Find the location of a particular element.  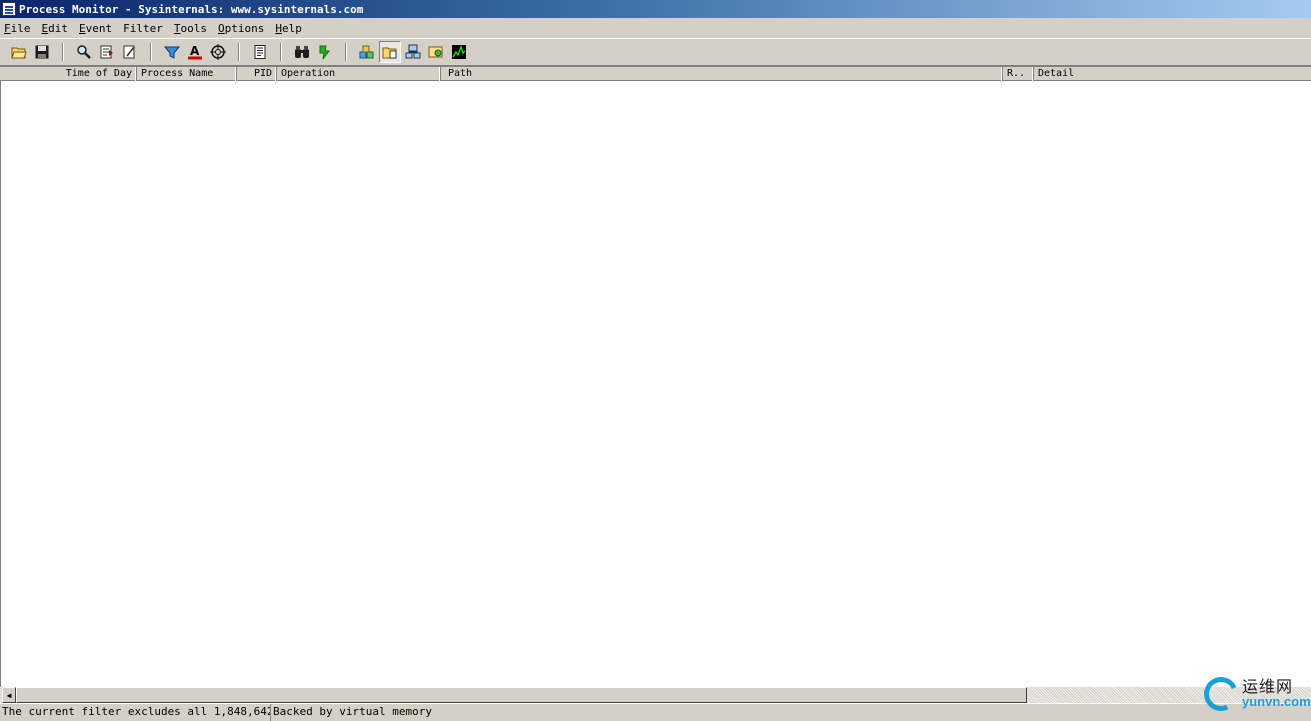

menu-filter: Filter is located at coordinates (143, 28).